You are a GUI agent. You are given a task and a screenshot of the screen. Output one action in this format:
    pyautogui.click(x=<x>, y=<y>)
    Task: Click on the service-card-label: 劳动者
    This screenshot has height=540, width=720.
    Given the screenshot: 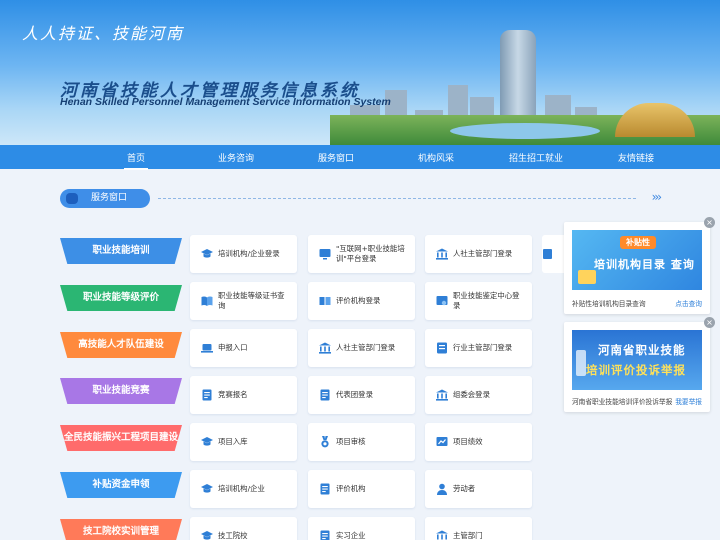 What is the action you would take?
    pyautogui.click(x=464, y=488)
    